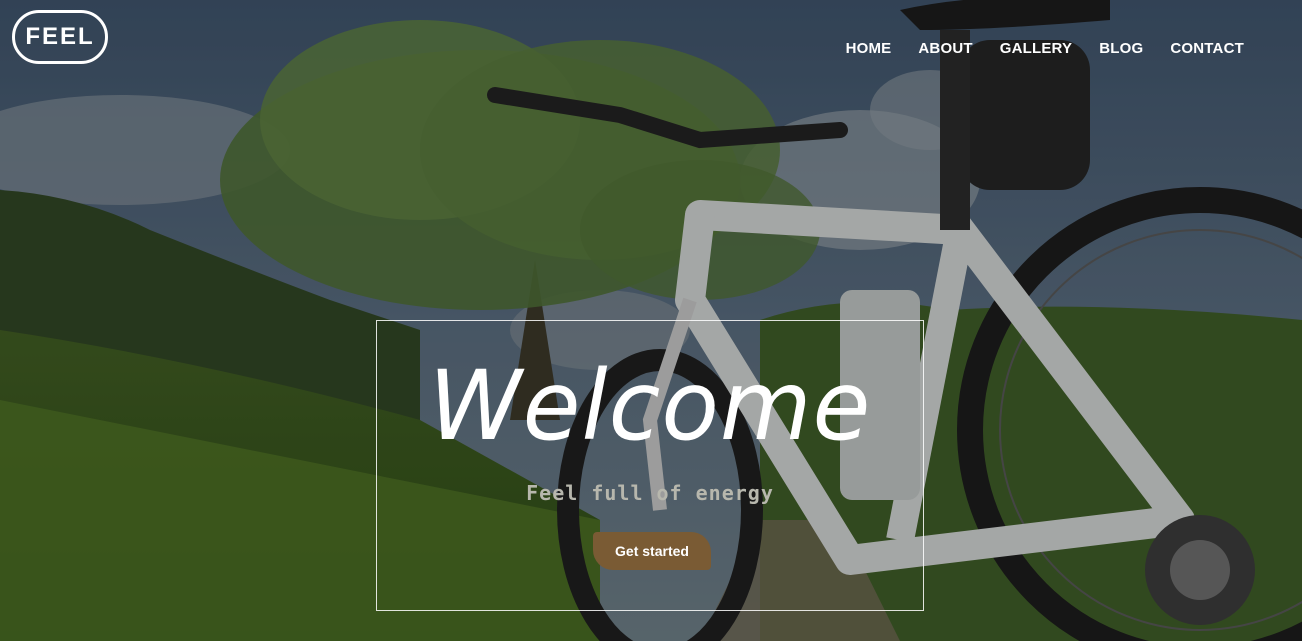  Describe the element at coordinates (652, 551) in the screenshot. I see `get-started-button: Get started` at that location.